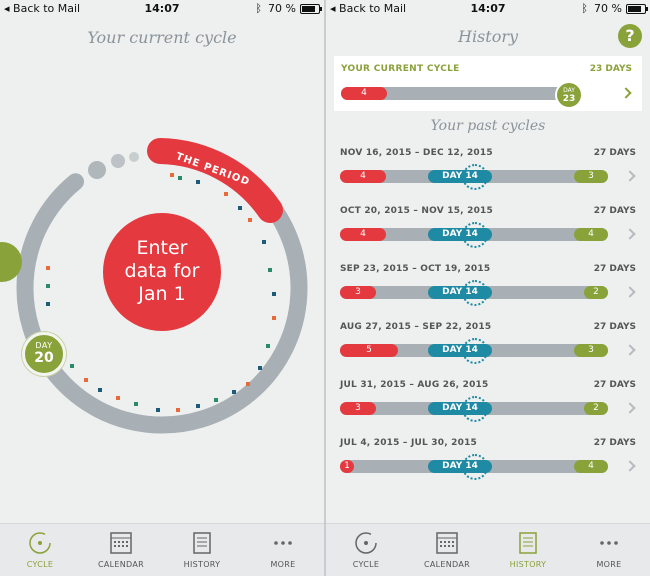 This screenshot has width=650, height=576. Describe the element at coordinates (488, 9) in the screenshot. I see `status-bar: ◂ Back to Mail 14:07 ᛒ 70 %` at that location.